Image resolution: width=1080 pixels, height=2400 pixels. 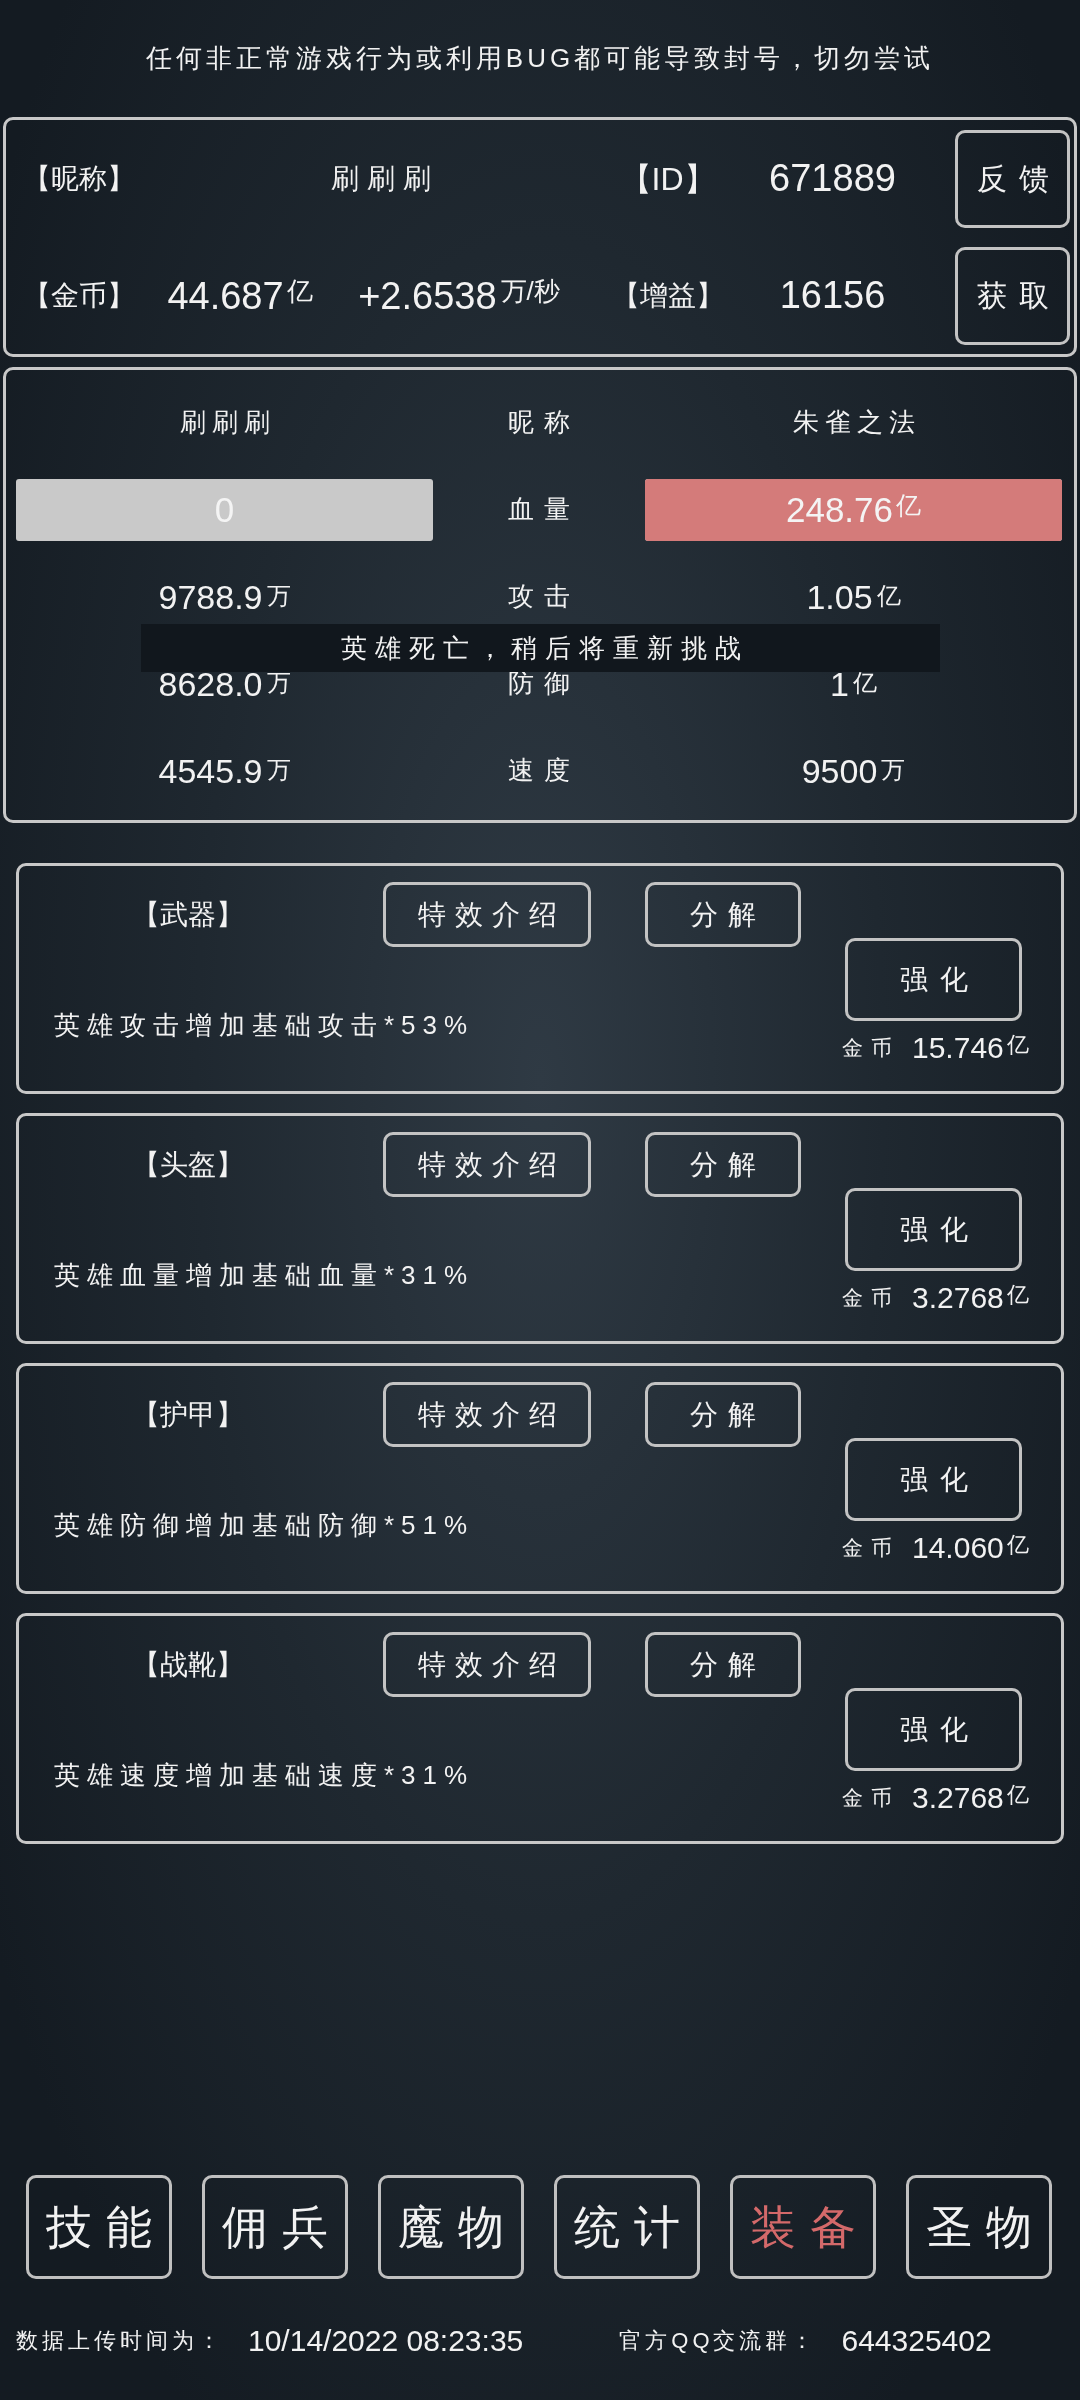 I want to click on stat-label: 攻击, so click(x=543, y=596).